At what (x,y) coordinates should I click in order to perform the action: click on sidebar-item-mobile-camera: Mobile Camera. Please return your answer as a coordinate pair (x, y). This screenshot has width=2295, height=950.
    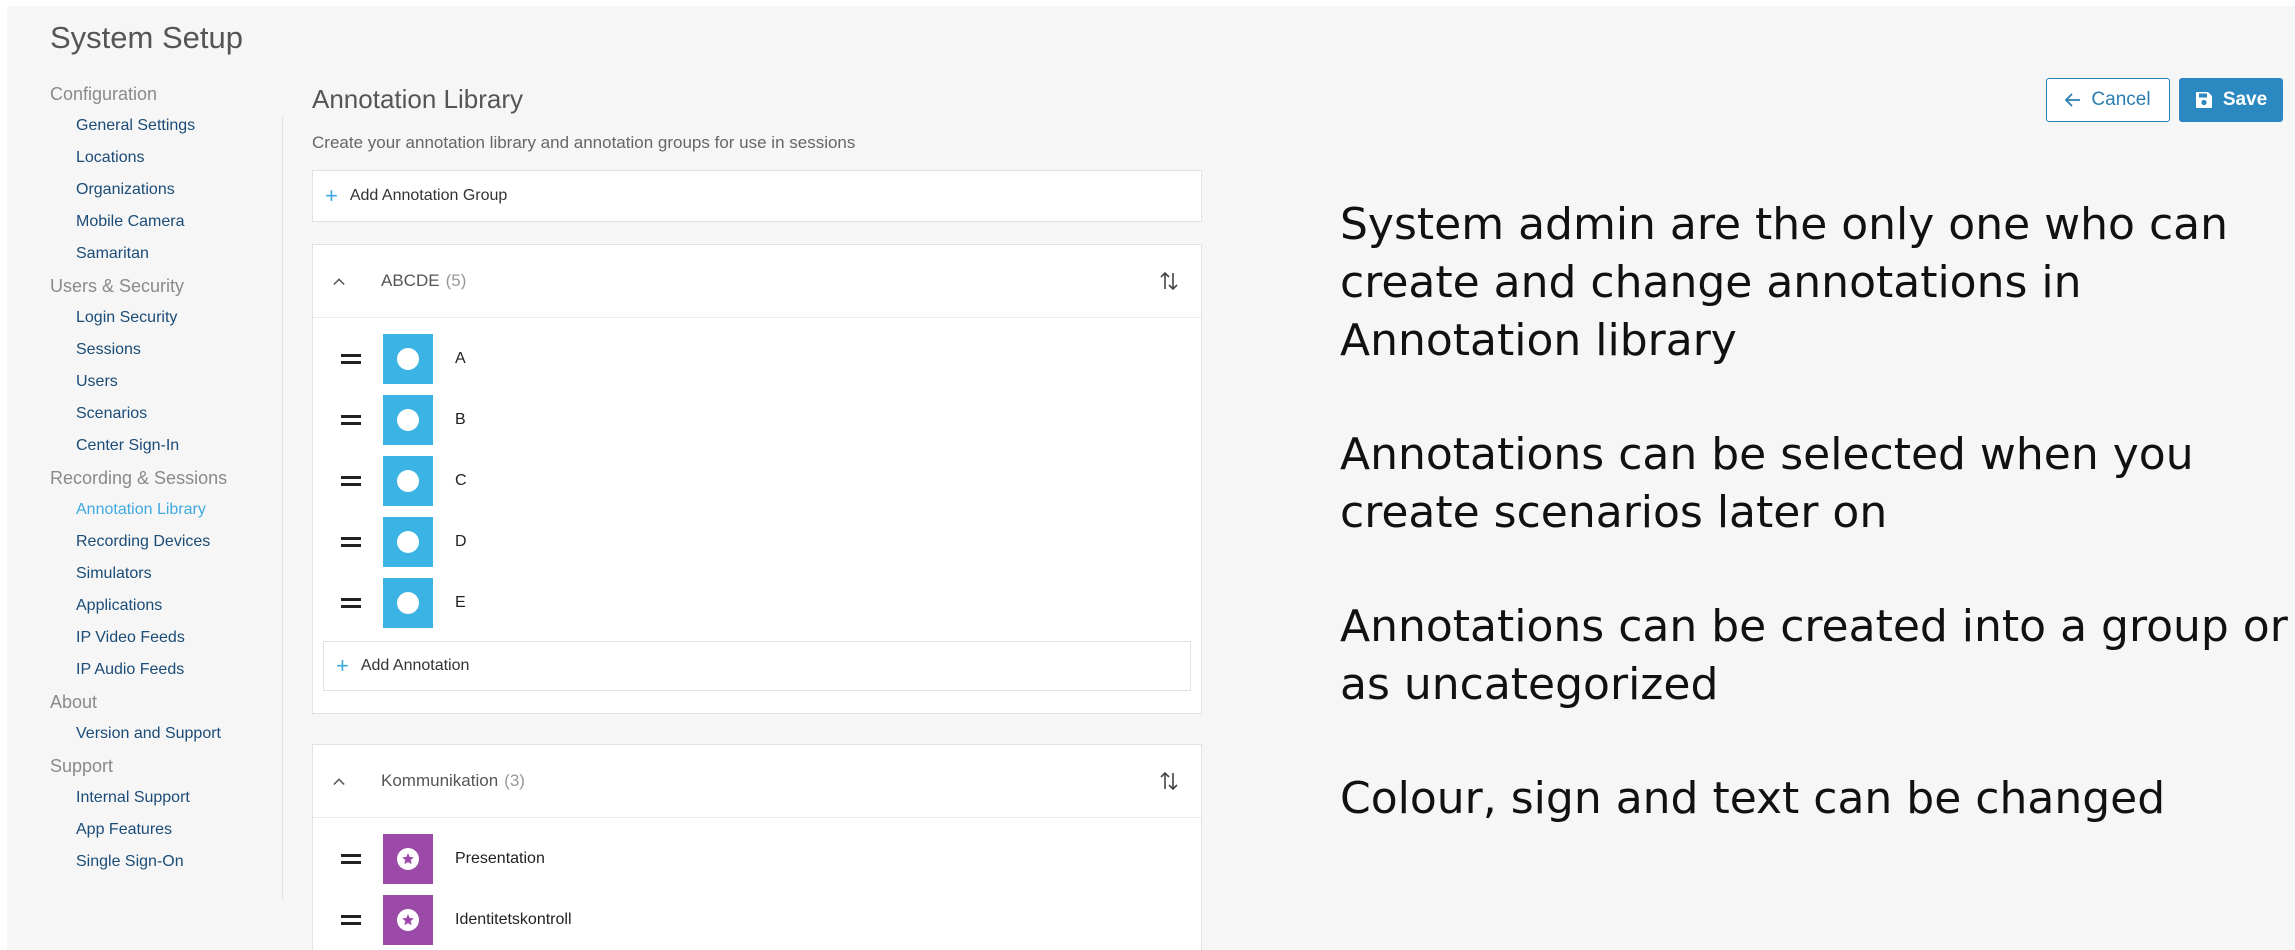
    Looking at the image, I should click on (165, 222).